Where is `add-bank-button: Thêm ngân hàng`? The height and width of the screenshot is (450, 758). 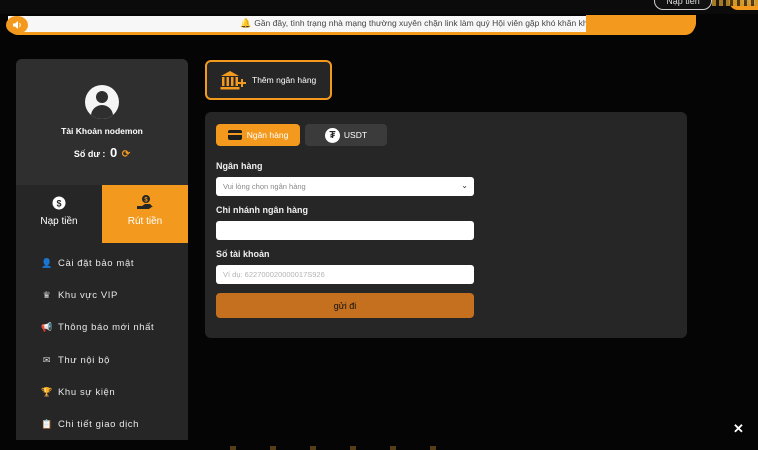
add-bank-button: Thêm ngân hàng is located at coordinates (268, 80).